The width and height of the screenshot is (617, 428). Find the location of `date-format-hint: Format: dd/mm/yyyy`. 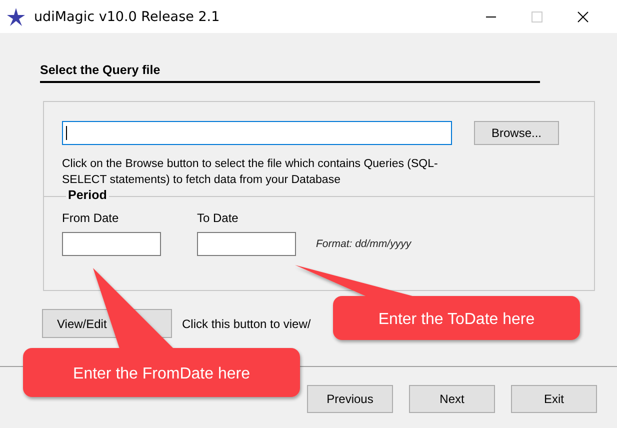

date-format-hint: Format: dd/mm/yyyy is located at coordinates (364, 244).